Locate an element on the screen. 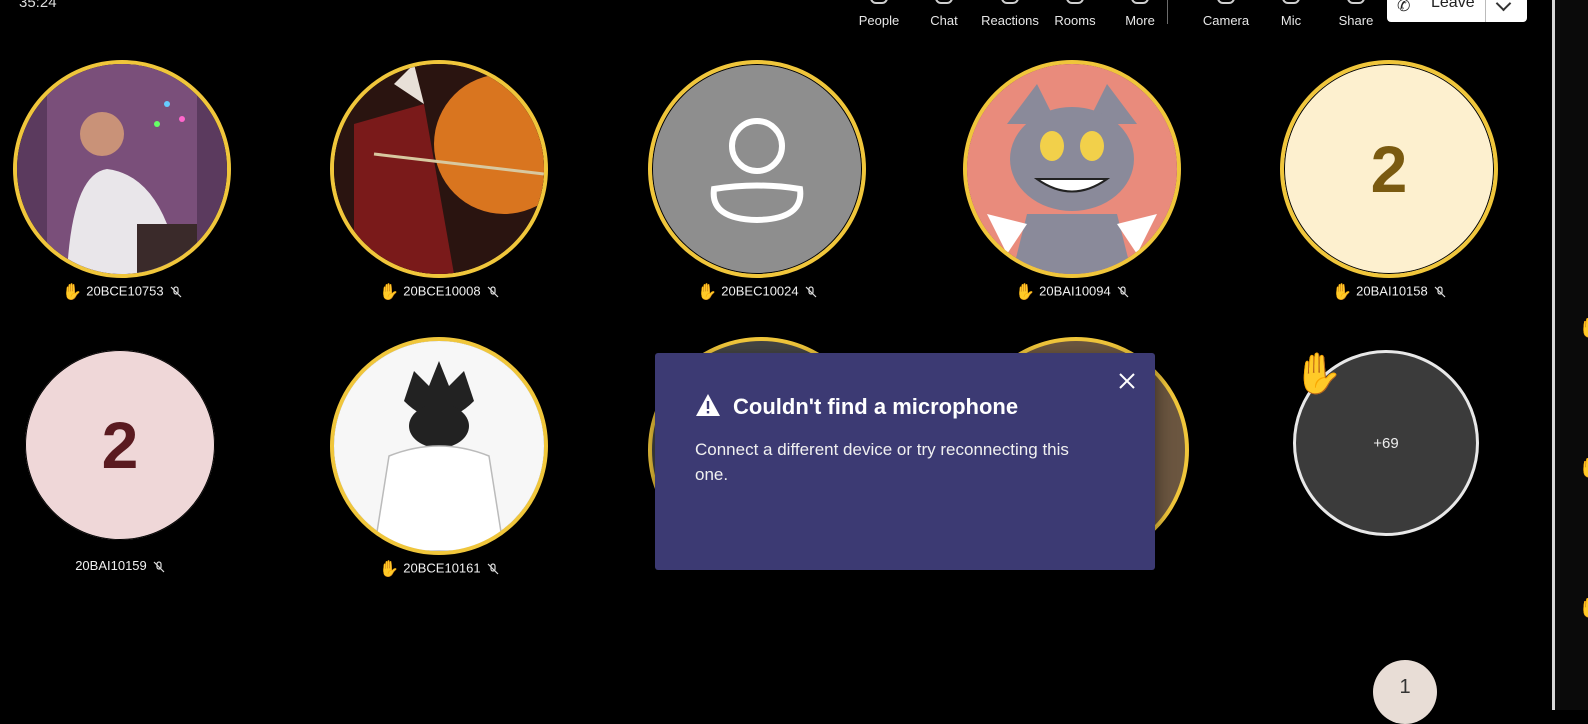 This screenshot has height=724, width=1588. participant-name: 20BCE10753 is located at coordinates (125, 291).